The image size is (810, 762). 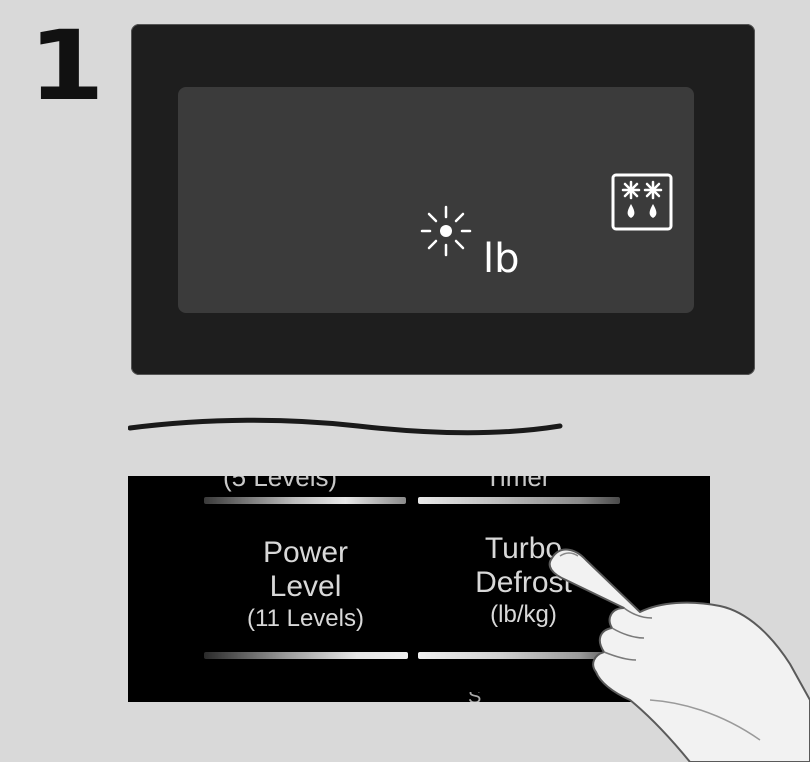 I want to click on pointing-hand-icon, so click(x=679, y=655).